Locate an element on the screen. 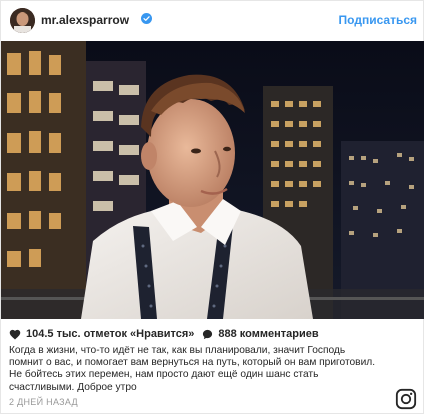 The height and width of the screenshot is (414, 424). post-header: mr.alexsparrow Подписаться is located at coordinates (212, 21).